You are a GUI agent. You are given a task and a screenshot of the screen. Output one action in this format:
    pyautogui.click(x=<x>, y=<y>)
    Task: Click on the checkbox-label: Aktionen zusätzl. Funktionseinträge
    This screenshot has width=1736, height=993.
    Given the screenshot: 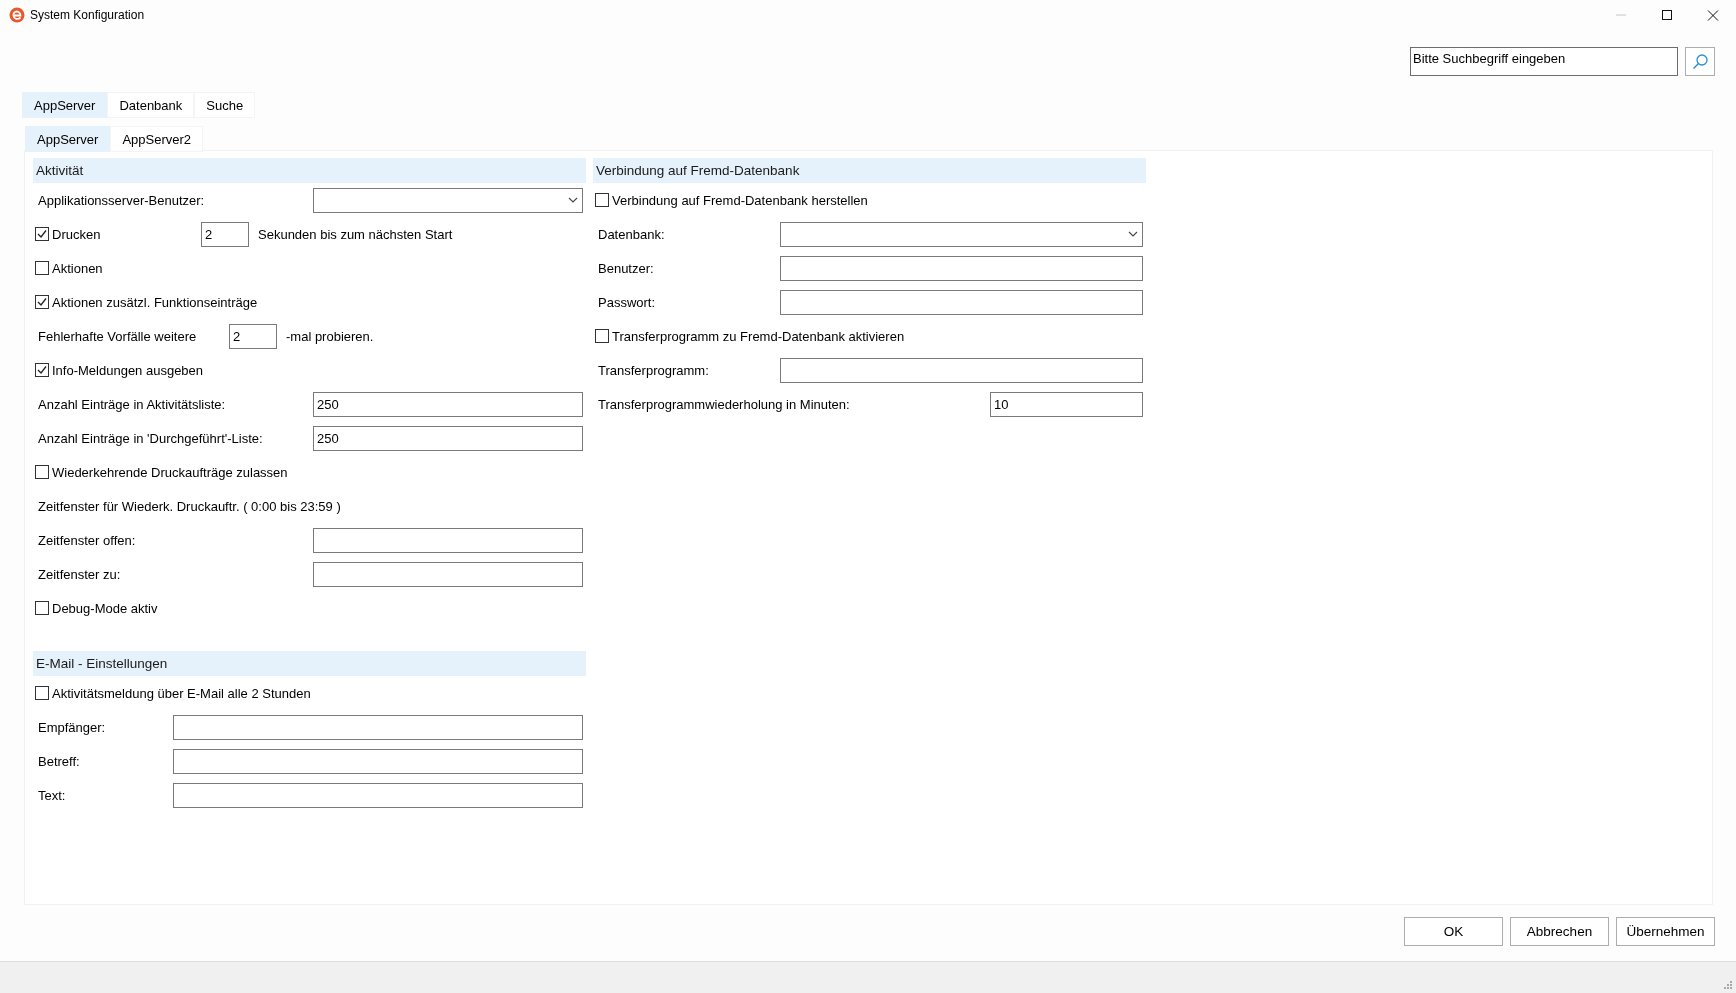 What is the action you would take?
    pyautogui.click(x=155, y=302)
    